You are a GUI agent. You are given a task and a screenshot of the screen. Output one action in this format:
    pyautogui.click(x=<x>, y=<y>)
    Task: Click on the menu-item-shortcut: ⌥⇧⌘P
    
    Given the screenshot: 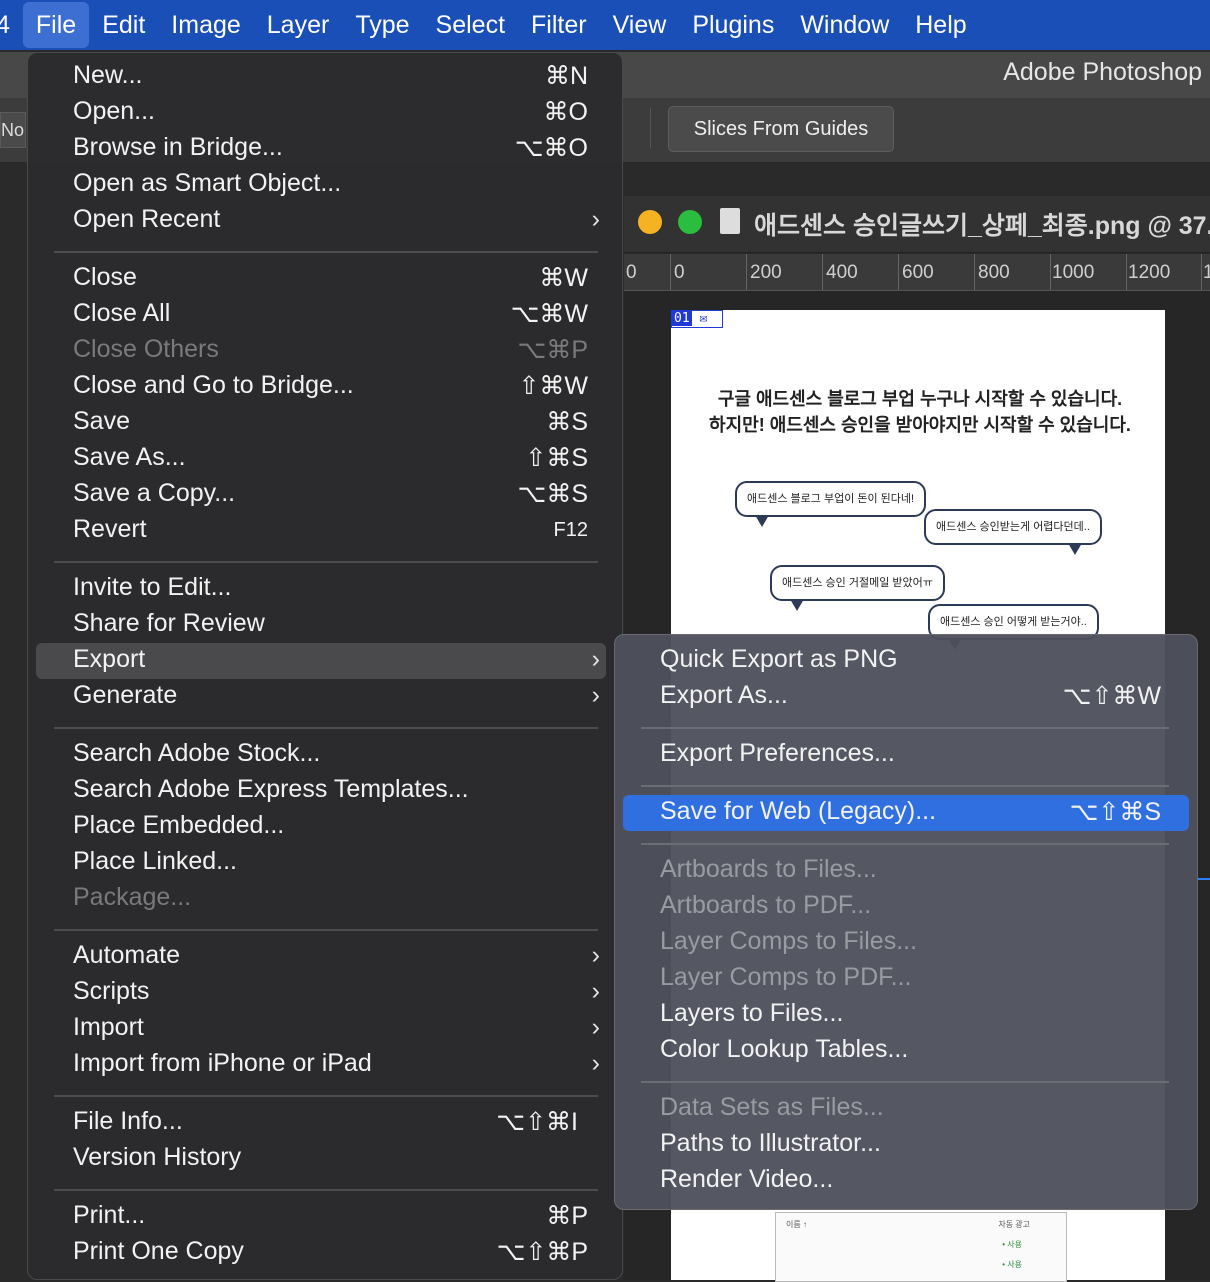 What is the action you would take?
    pyautogui.click(x=542, y=1252)
    